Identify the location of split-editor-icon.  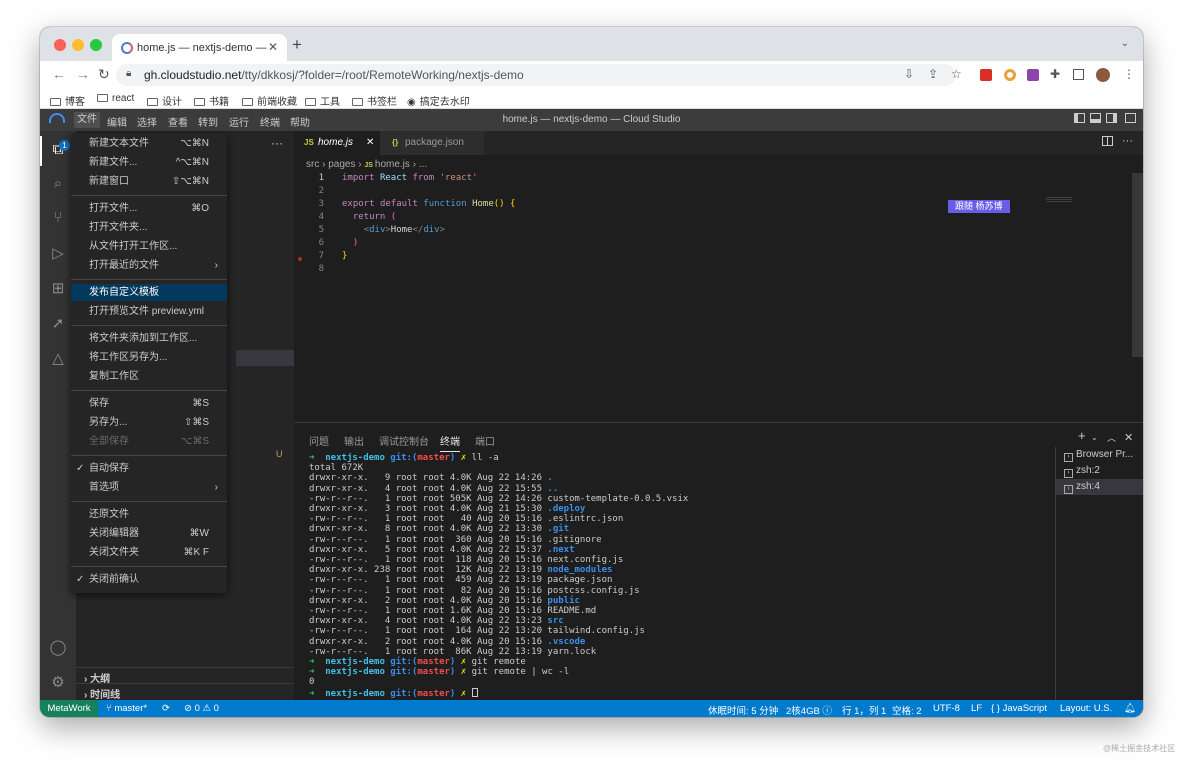
(1107, 141).